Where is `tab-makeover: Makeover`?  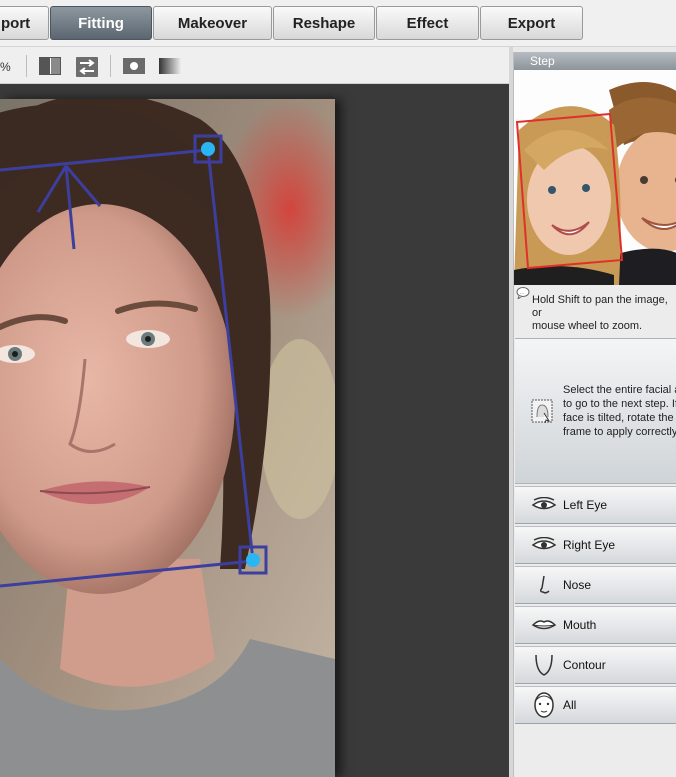
tab-makeover: Makeover is located at coordinates (212, 23).